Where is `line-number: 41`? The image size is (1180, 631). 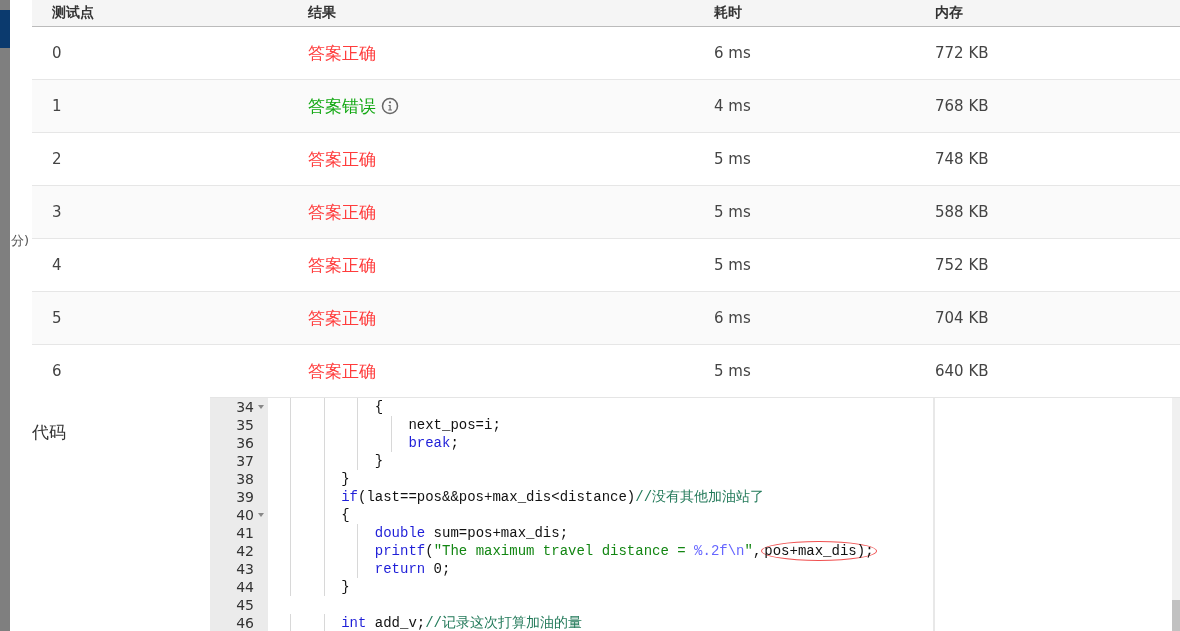
line-number: 41 is located at coordinates (245, 533).